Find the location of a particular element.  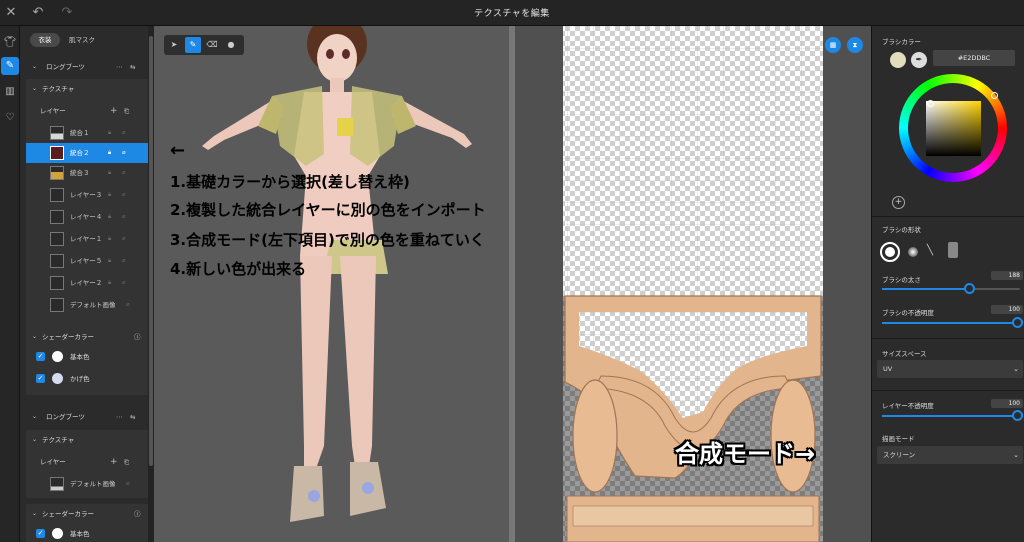

tab-skin-mask: 肌マスク is located at coordinates (82, 40).